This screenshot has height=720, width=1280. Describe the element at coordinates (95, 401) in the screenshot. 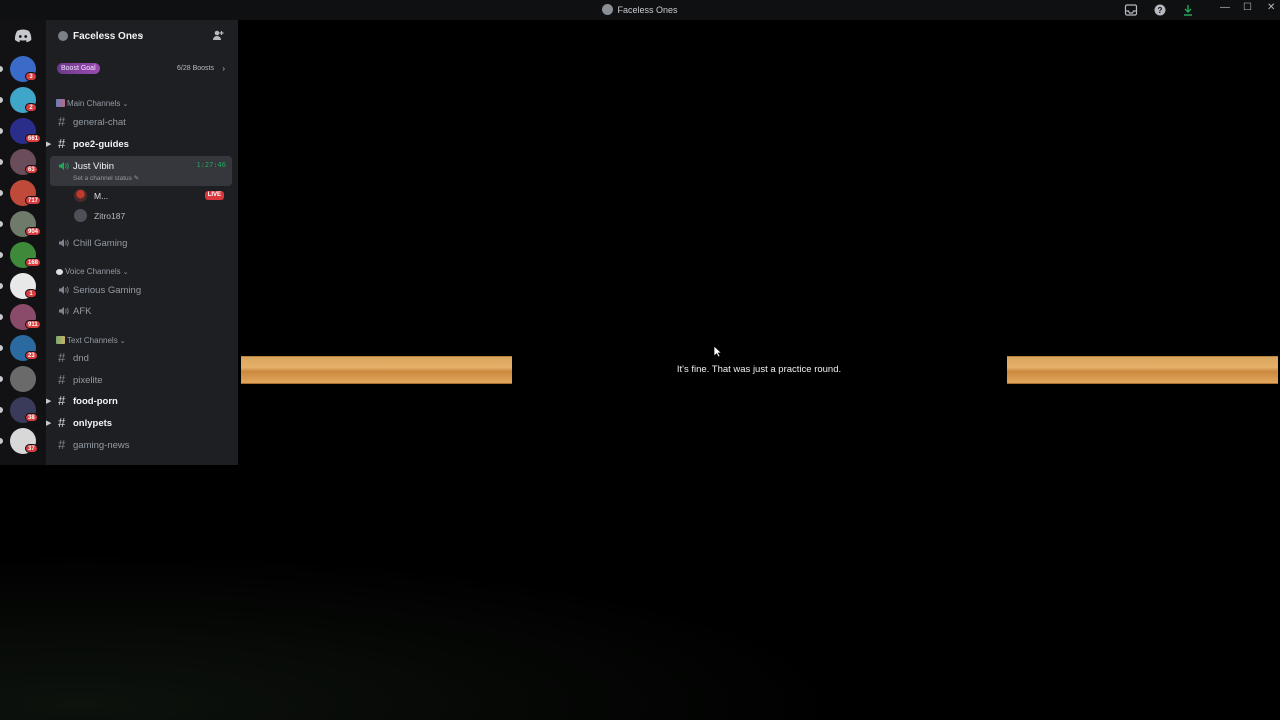

I see `channel-label: food-porn` at that location.